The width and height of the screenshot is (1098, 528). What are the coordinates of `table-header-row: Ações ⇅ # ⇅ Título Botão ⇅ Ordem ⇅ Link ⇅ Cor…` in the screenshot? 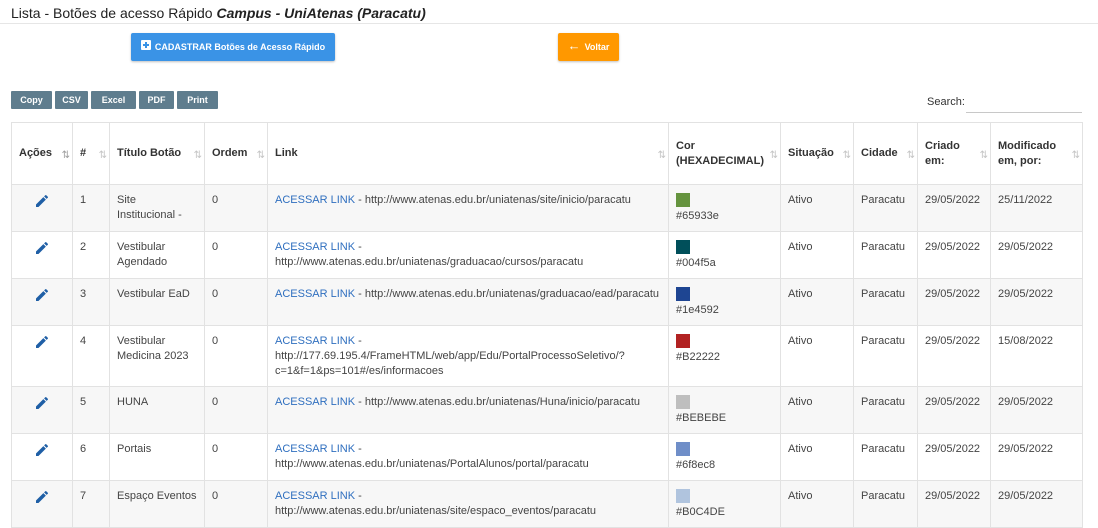 It's located at (547, 153).